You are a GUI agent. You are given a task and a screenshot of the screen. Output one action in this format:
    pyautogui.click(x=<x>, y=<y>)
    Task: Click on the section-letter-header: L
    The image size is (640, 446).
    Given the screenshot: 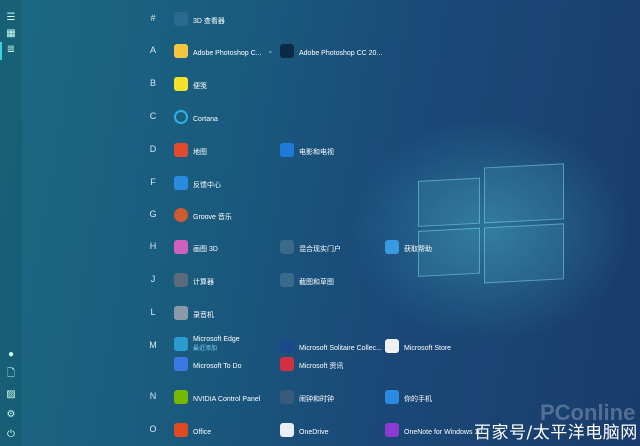 What is the action you would take?
    pyautogui.click(x=153, y=312)
    